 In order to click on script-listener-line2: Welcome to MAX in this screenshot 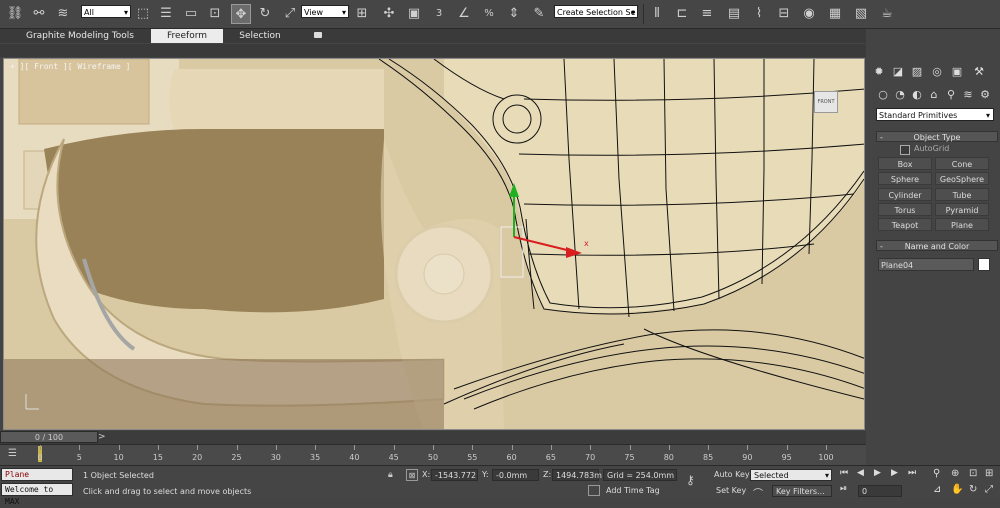, I will do `click(37, 494)`.